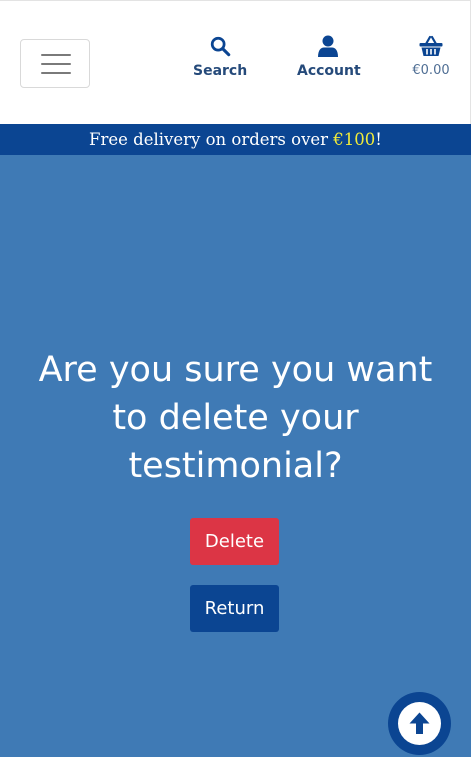 The image size is (471, 757). I want to click on account-link: Account, so click(329, 57).